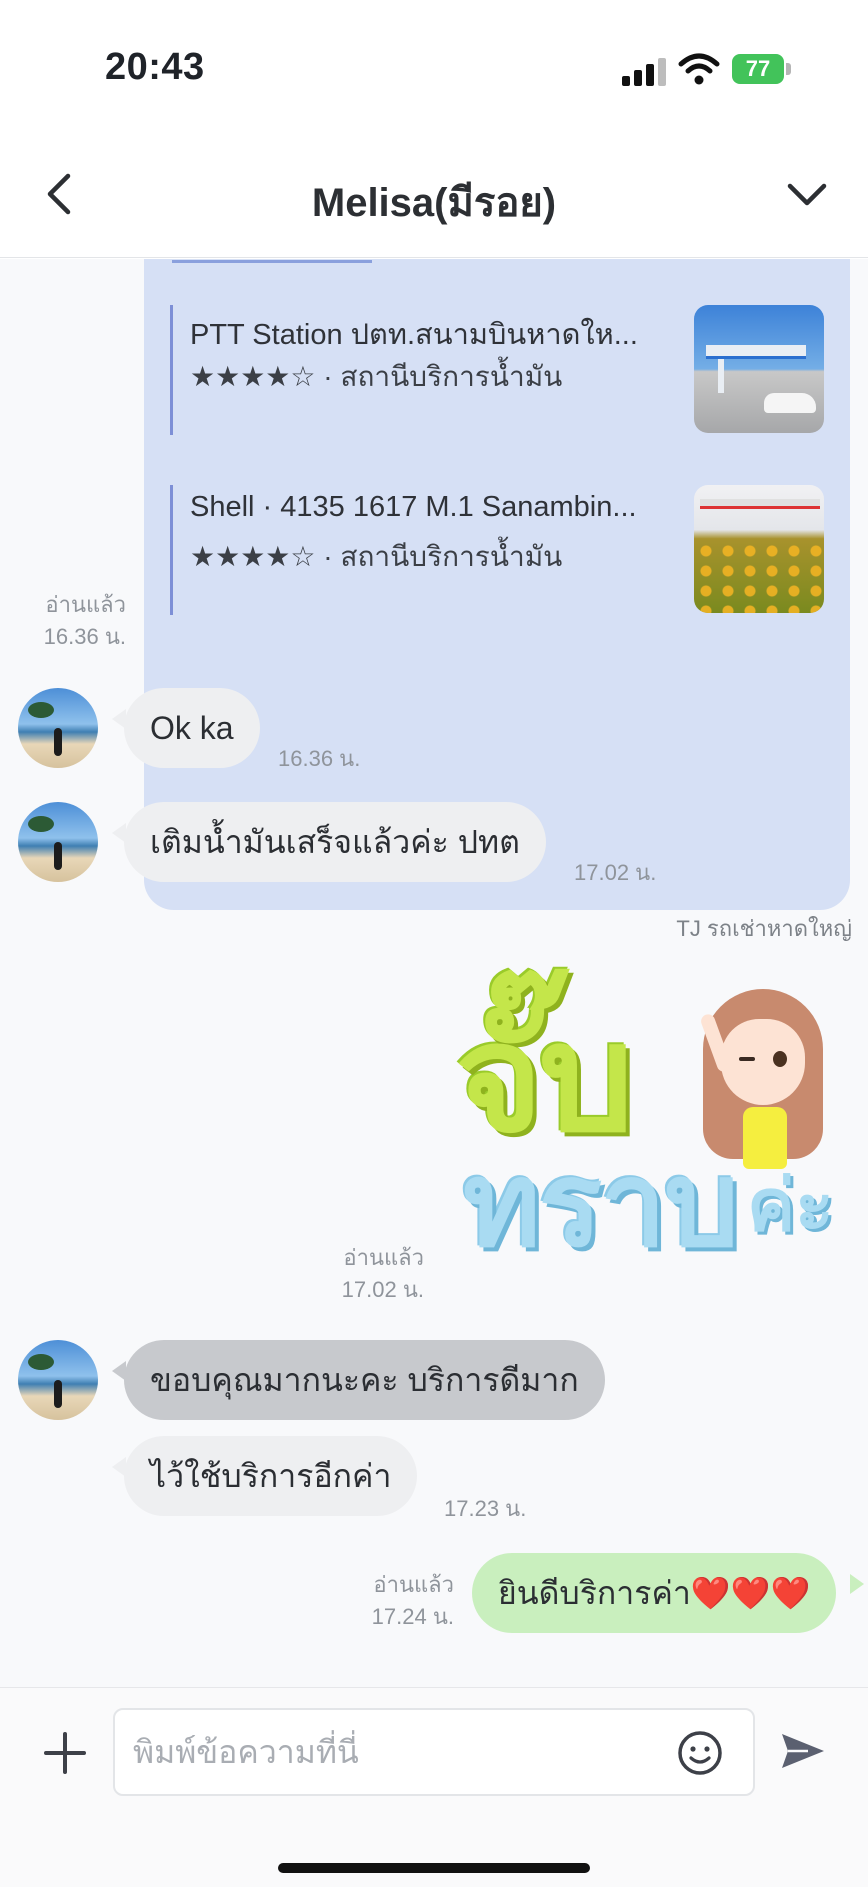 This screenshot has width=868, height=1887. I want to click on message-time: 17.23 น., so click(485, 1508).